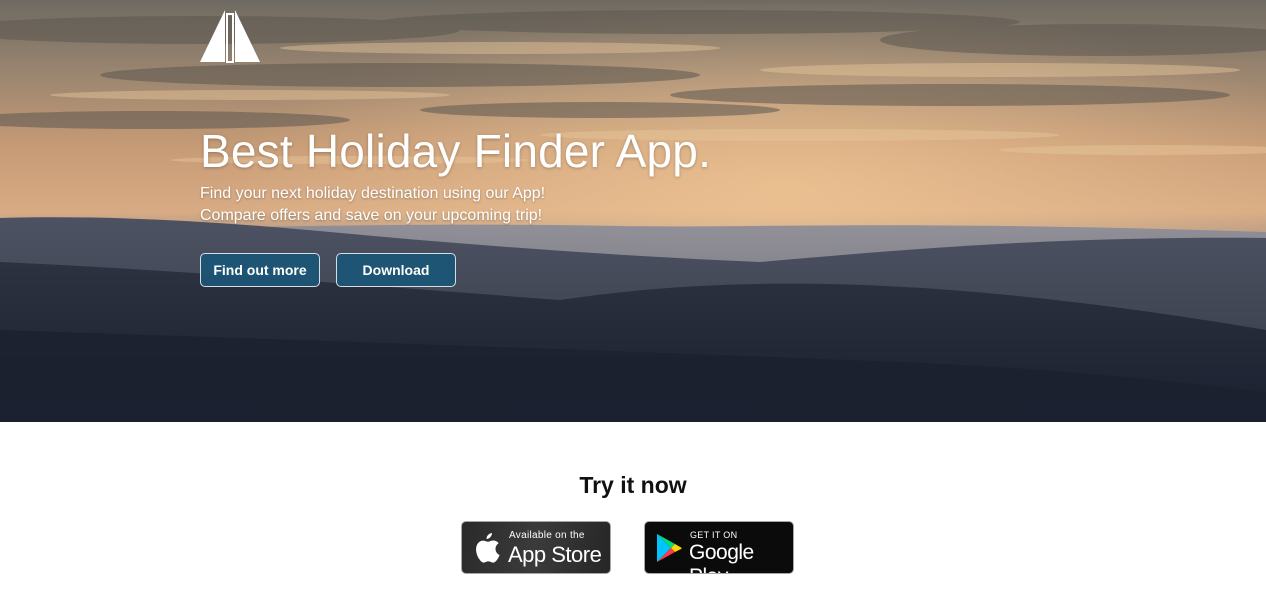 Image resolution: width=1266 pixels, height=604 pixels. I want to click on apple-icon, so click(488, 548).